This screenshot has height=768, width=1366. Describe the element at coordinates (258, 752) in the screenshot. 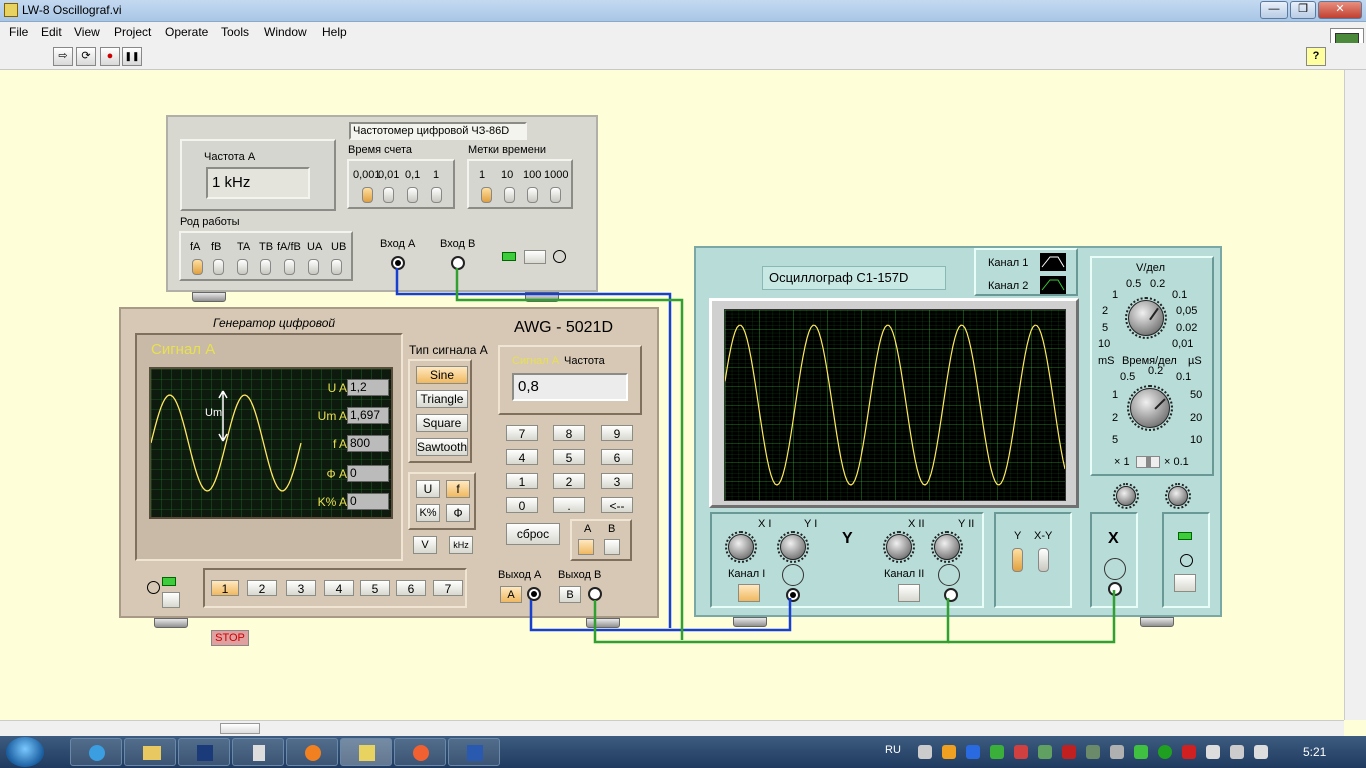

I see `task-calculator` at that location.